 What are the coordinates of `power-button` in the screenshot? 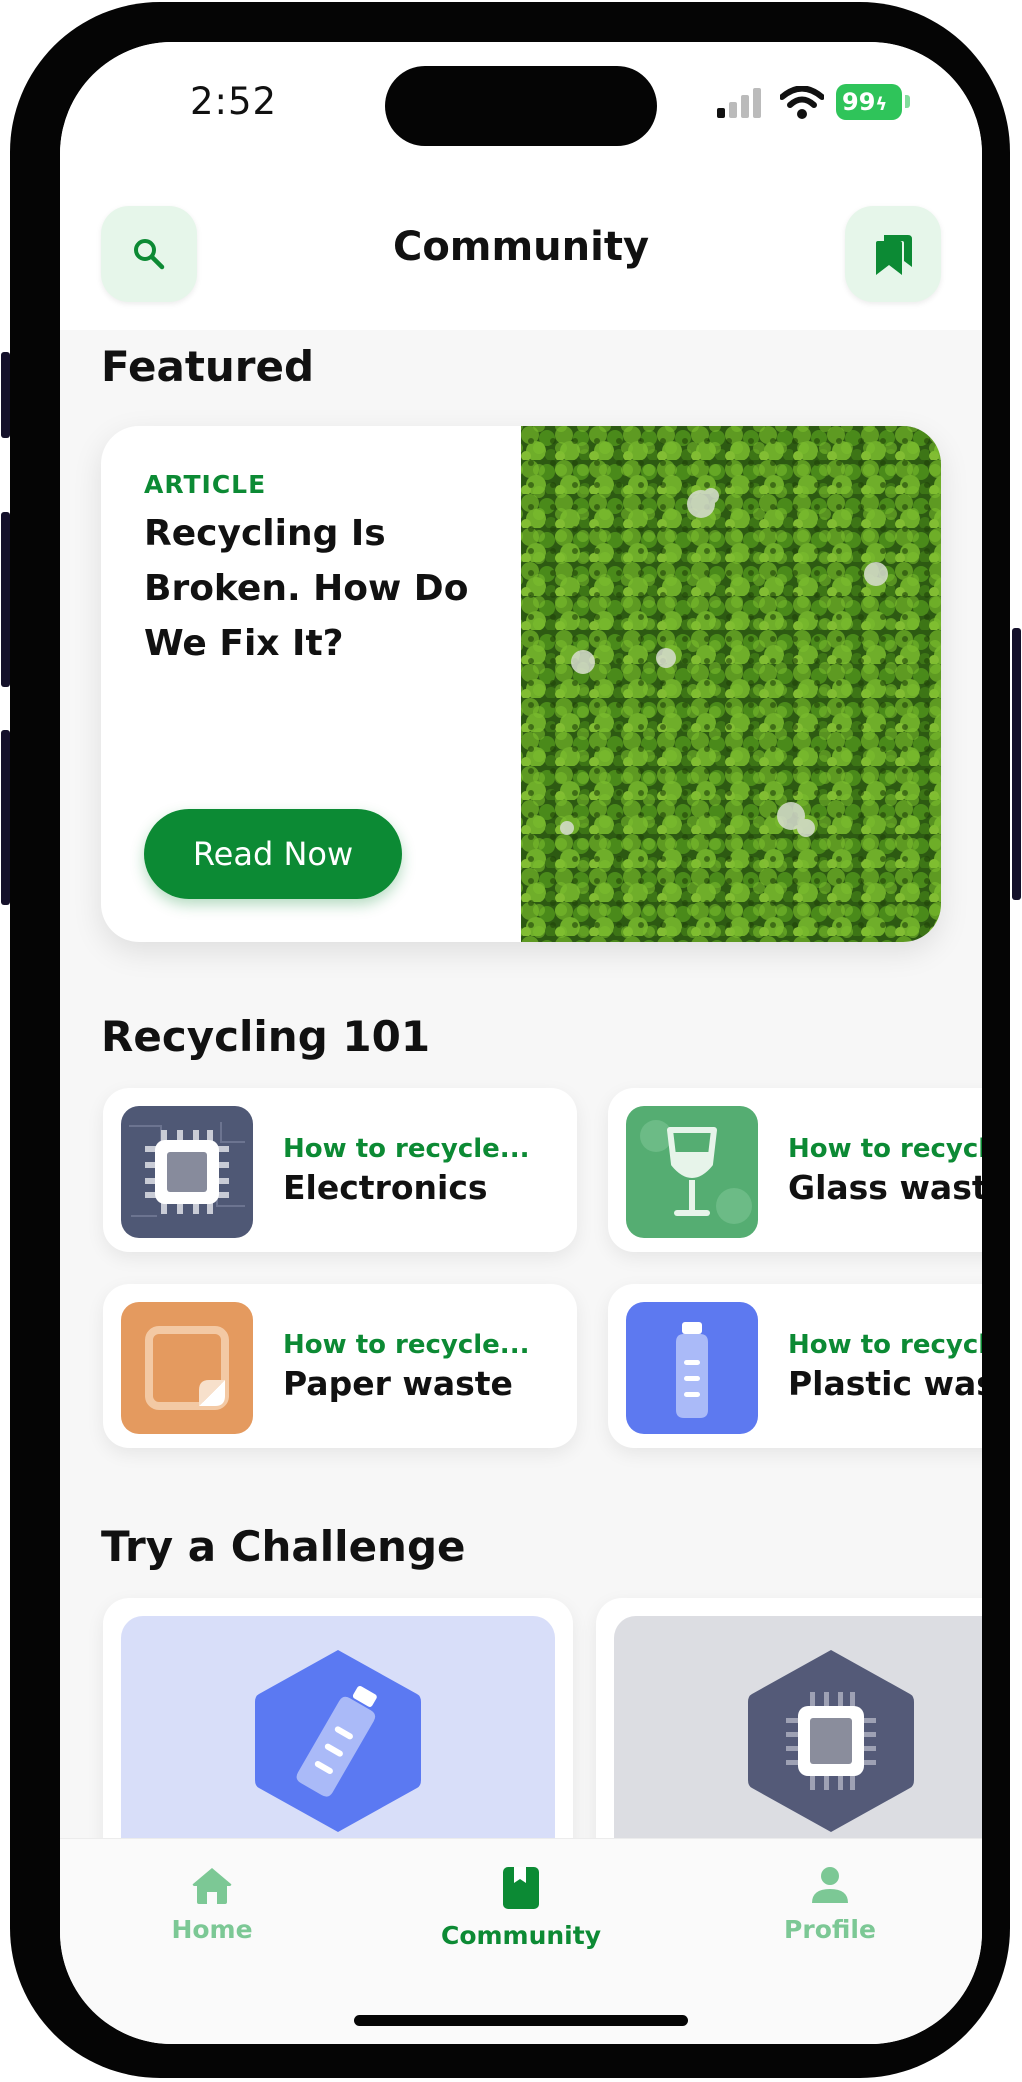 It's located at (1016, 764).